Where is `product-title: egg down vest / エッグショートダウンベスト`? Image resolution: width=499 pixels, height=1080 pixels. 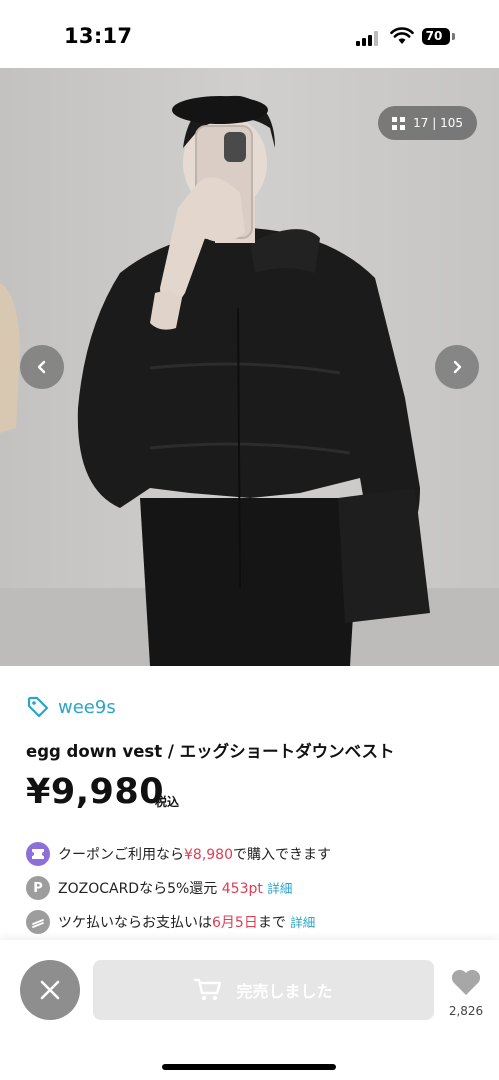
product-title: egg down vest / エッグショートダウンベスト is located at coordinates (210, 751).